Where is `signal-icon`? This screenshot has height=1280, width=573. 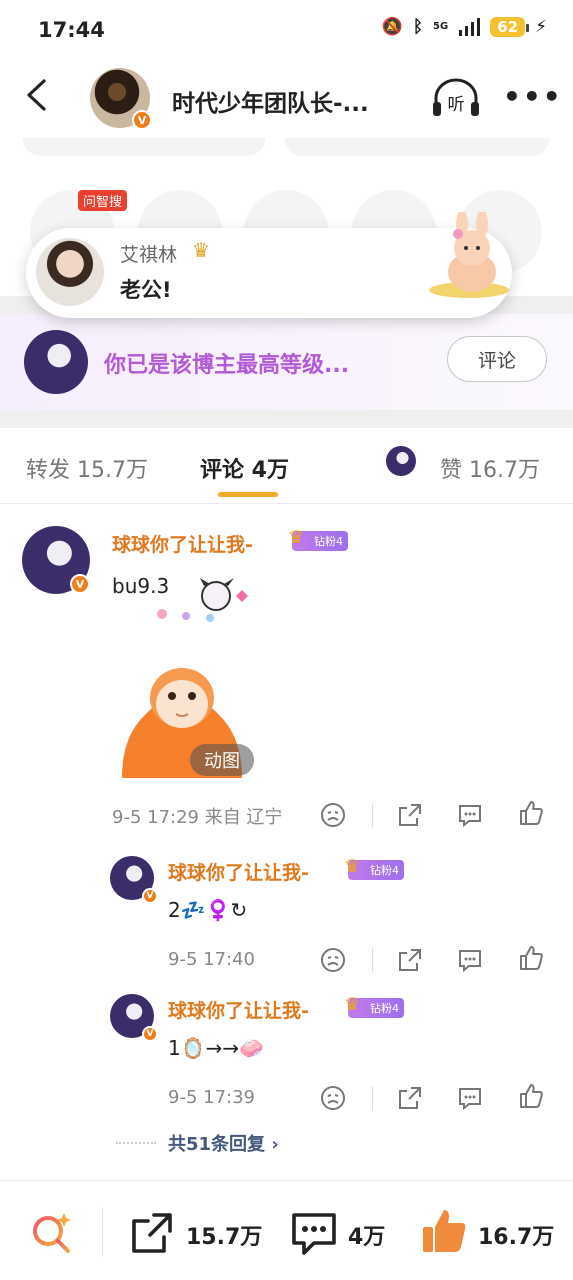
signal-icon is located at coordinates (470, 27).